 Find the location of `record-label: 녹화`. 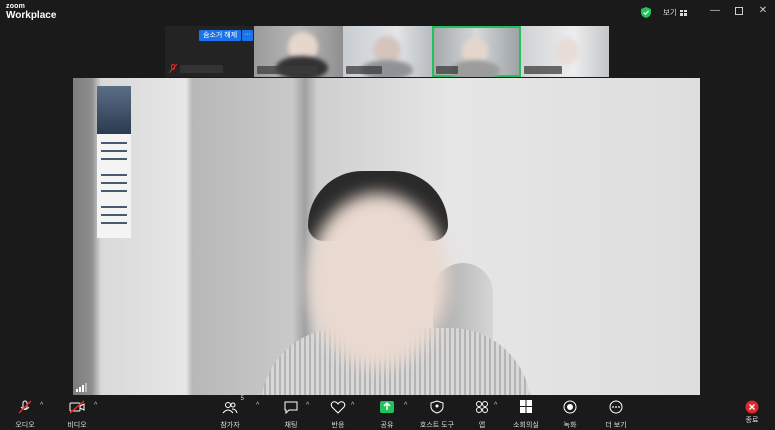

record-label: 녹화 is located at coordinates (570, 425).